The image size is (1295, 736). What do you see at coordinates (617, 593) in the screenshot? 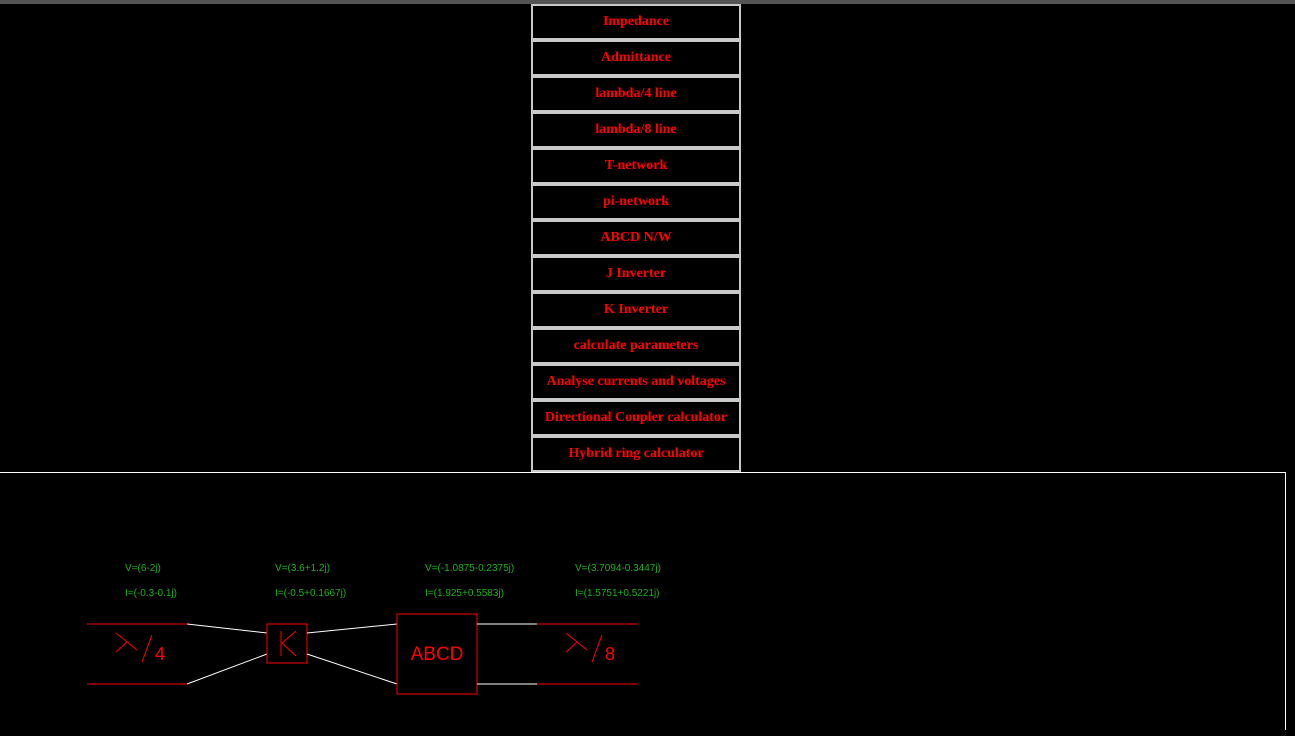
I see `node-4-current: I=(1.5751+0.5221j)` at bounding box center [617, 593].